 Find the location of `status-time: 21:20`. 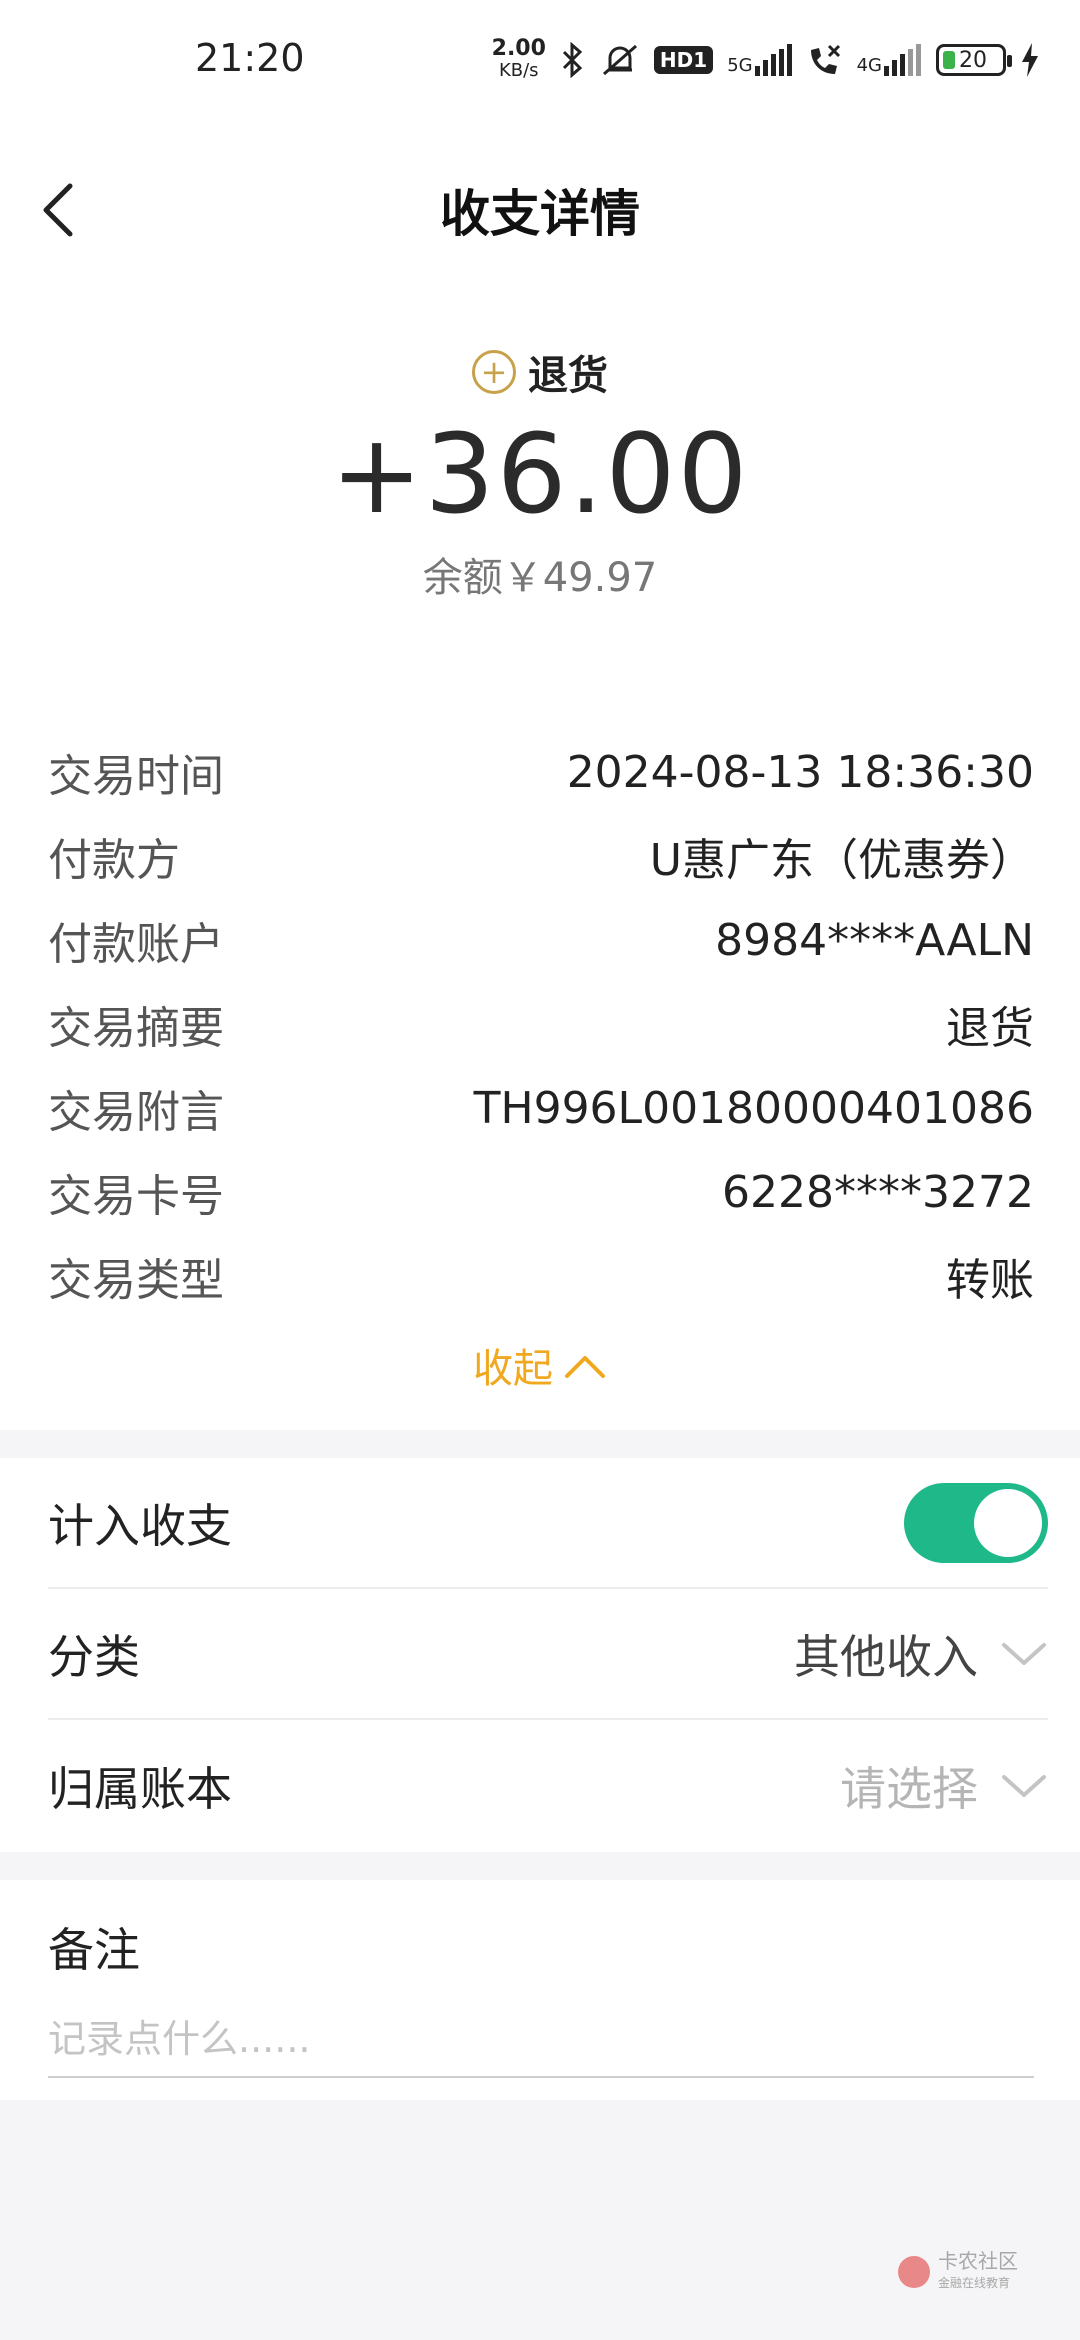

status-time: 21:20 is located at coordinates (250, 58).